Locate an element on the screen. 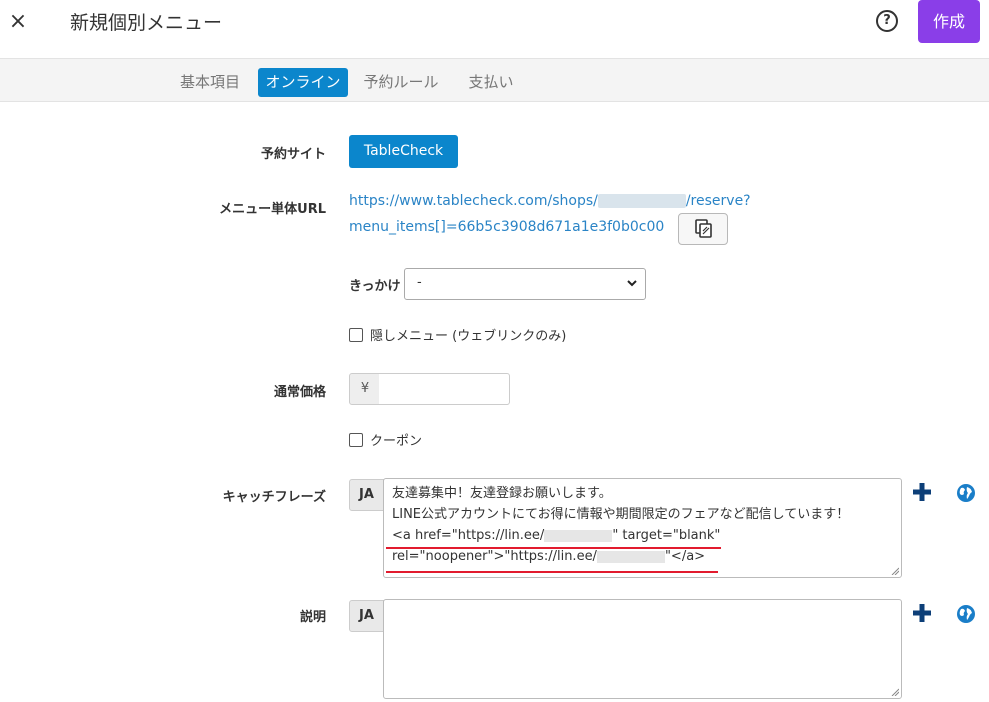  menu-url-line2: menu_items[]=66b5c3908d671a1e3f0b0c00 is located at coordinates (506, 227).